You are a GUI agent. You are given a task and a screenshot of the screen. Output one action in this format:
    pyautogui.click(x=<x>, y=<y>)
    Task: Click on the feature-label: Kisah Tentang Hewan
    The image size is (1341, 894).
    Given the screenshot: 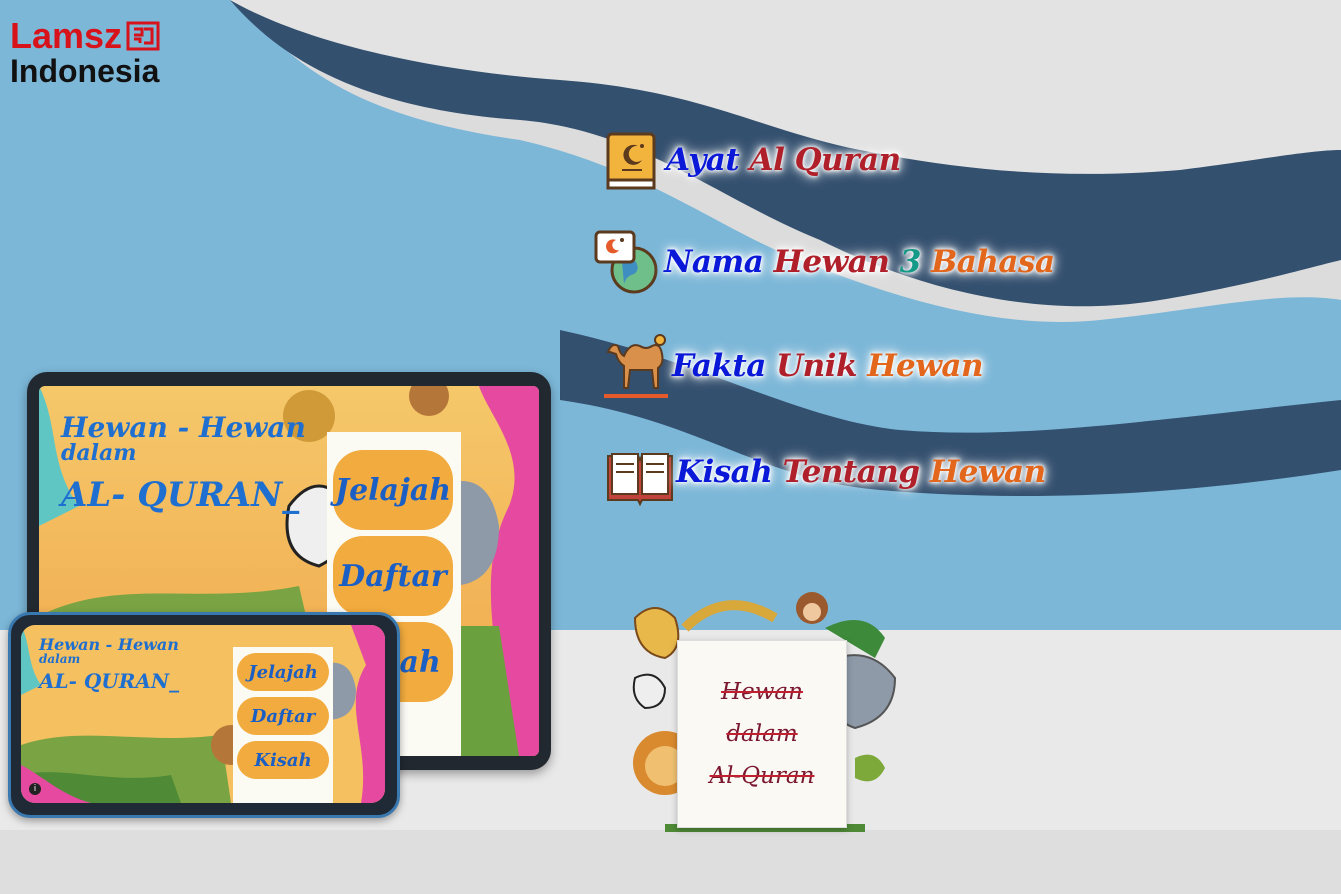 What is the action you would take?
    pyautogui.click(x=861, y=472)
    